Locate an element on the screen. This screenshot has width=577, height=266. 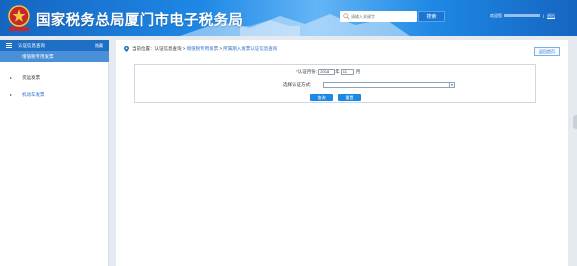
year-unit: 年 is located at coordinates (337, 72).